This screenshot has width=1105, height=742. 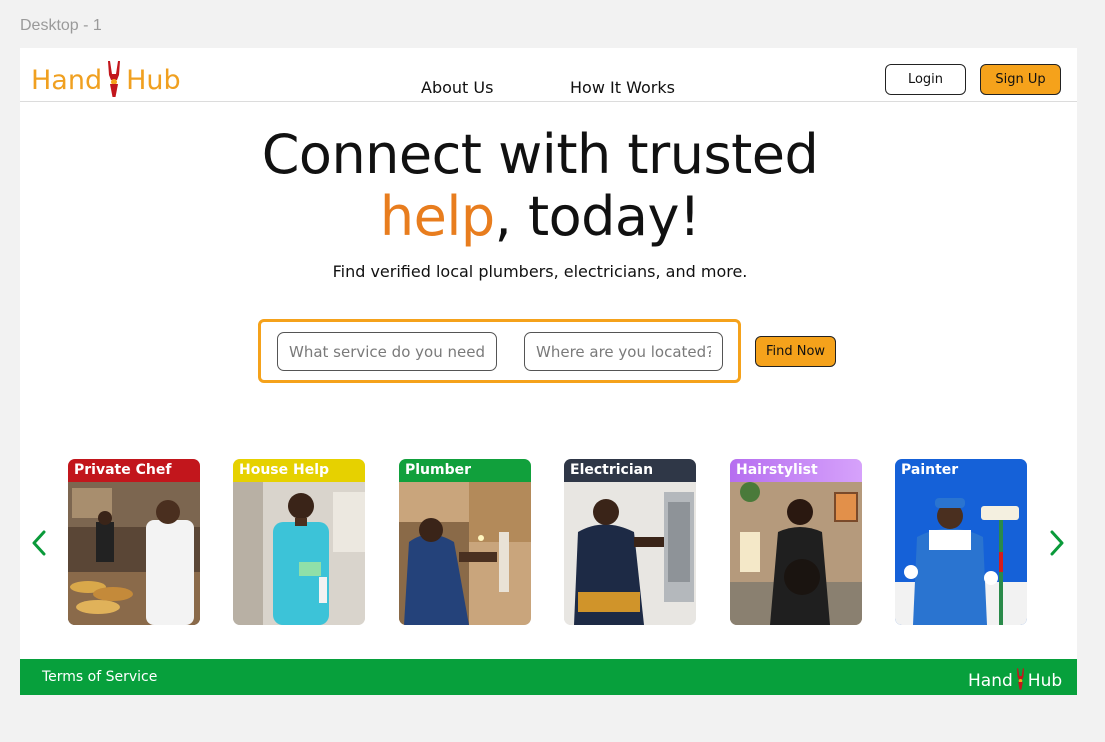 What do you see at coordinates (134, 553) in the screenshot?
I see `chef-photo` at bounding box center [134, 553].